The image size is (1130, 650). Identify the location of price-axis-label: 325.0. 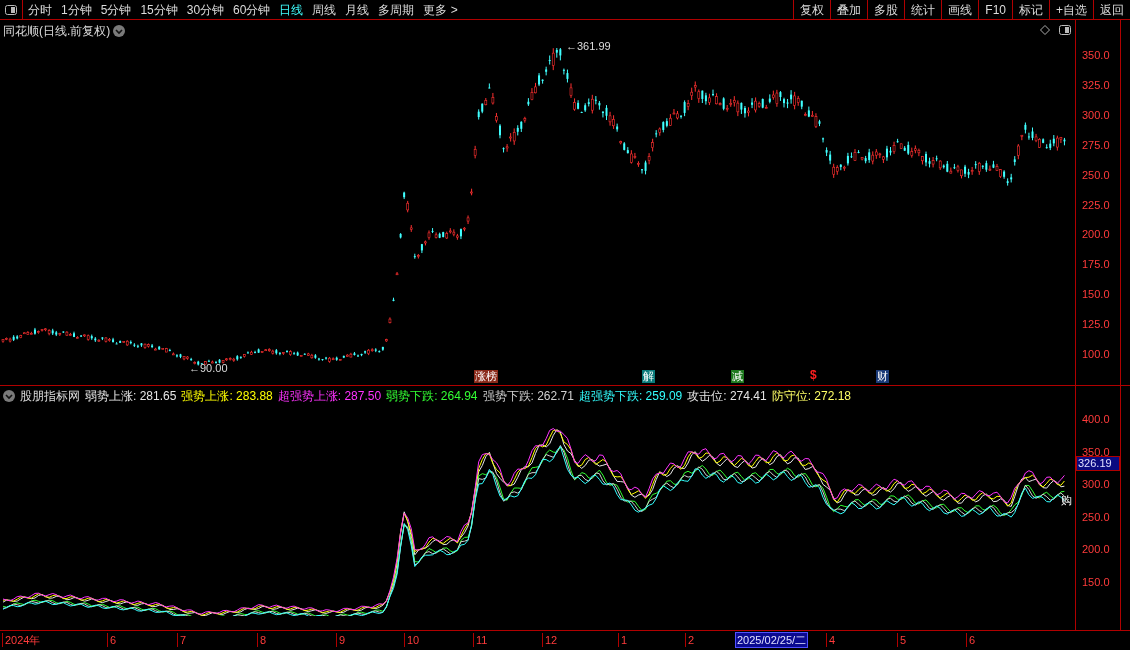
(1096, 84).